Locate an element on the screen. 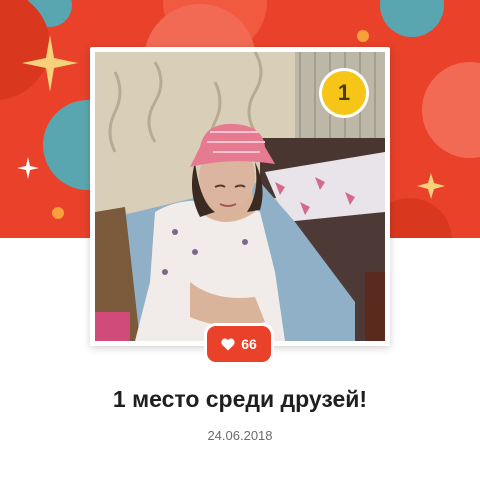 The height and width of the screenshot is (480, 480). decor-circle is located at coordinates (451, 110).